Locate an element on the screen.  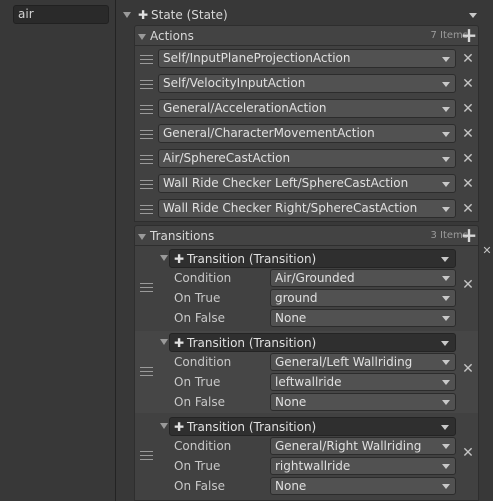
transitions-header: Transitions 3 Items is located at coordinates (306, 235).